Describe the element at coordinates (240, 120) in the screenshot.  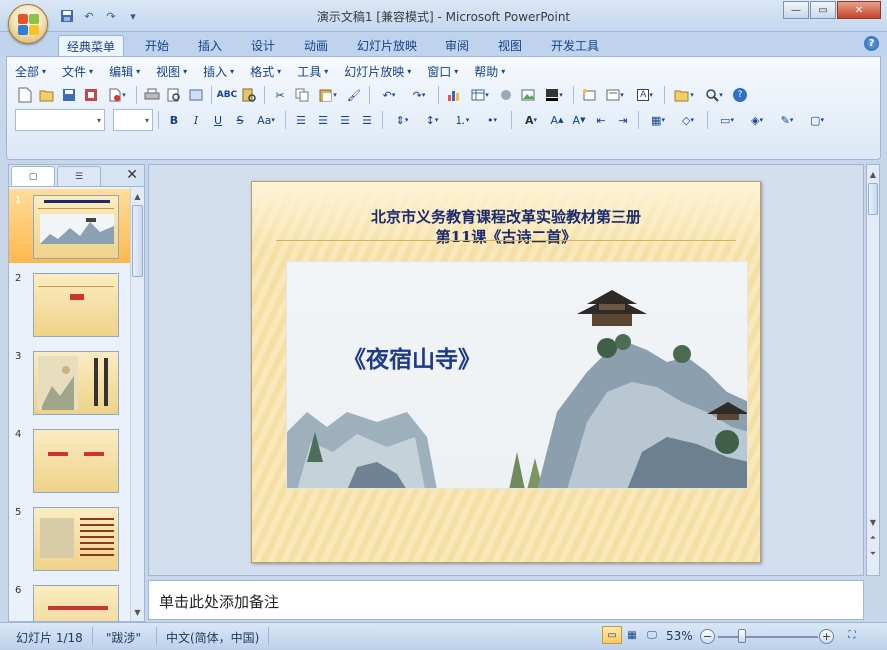
I see `strikethrough-icon: S` at that location.